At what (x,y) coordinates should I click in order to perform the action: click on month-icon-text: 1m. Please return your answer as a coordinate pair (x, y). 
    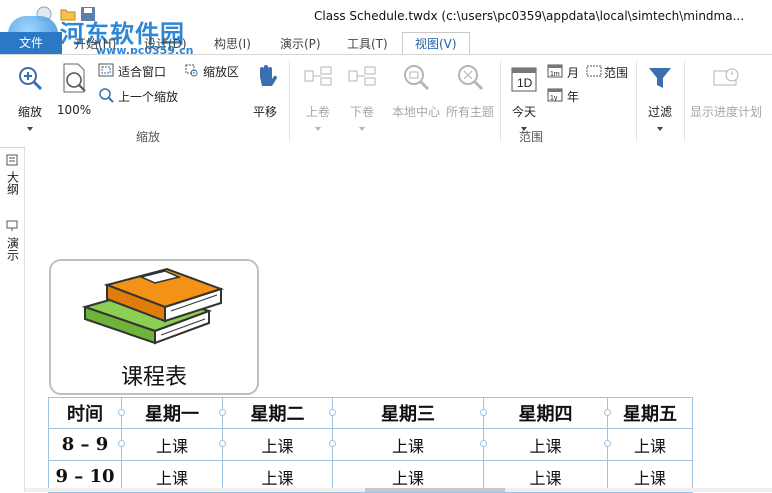
    Looking at the image, I should click on (555, 74).